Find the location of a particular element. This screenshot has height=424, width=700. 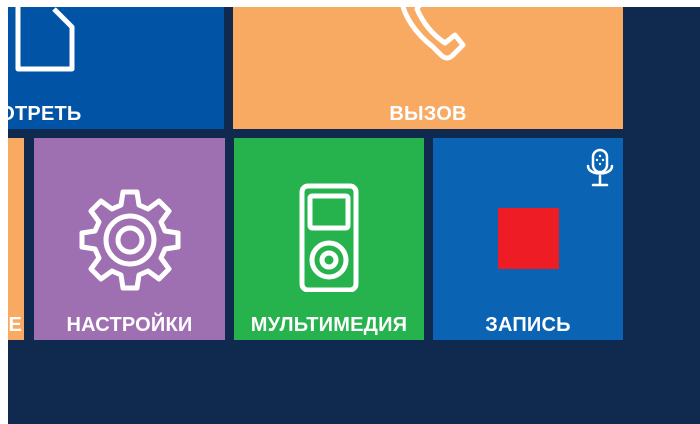

home-icon is located at coordinates (45, 39).